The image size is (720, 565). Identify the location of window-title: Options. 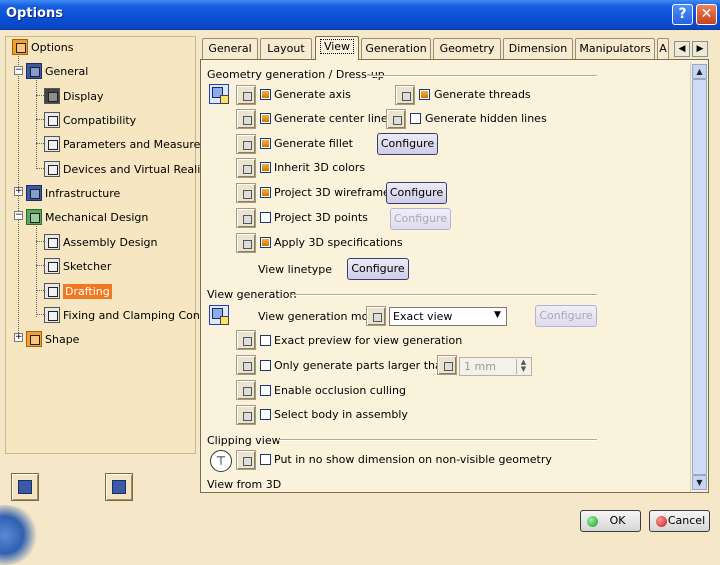
(34, 13).